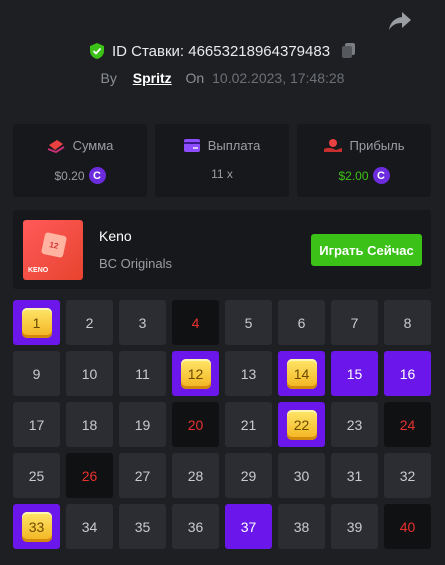  Describe the element at coordinates (142, 475) in the screenshot. I see `keno-cell-27: 27` at that location.